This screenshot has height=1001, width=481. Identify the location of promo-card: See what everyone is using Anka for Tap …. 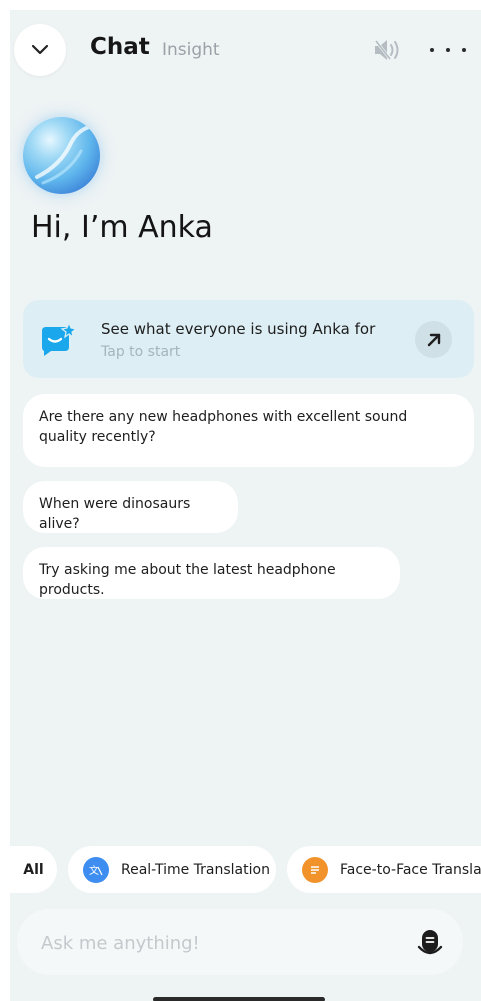
(248, 339).